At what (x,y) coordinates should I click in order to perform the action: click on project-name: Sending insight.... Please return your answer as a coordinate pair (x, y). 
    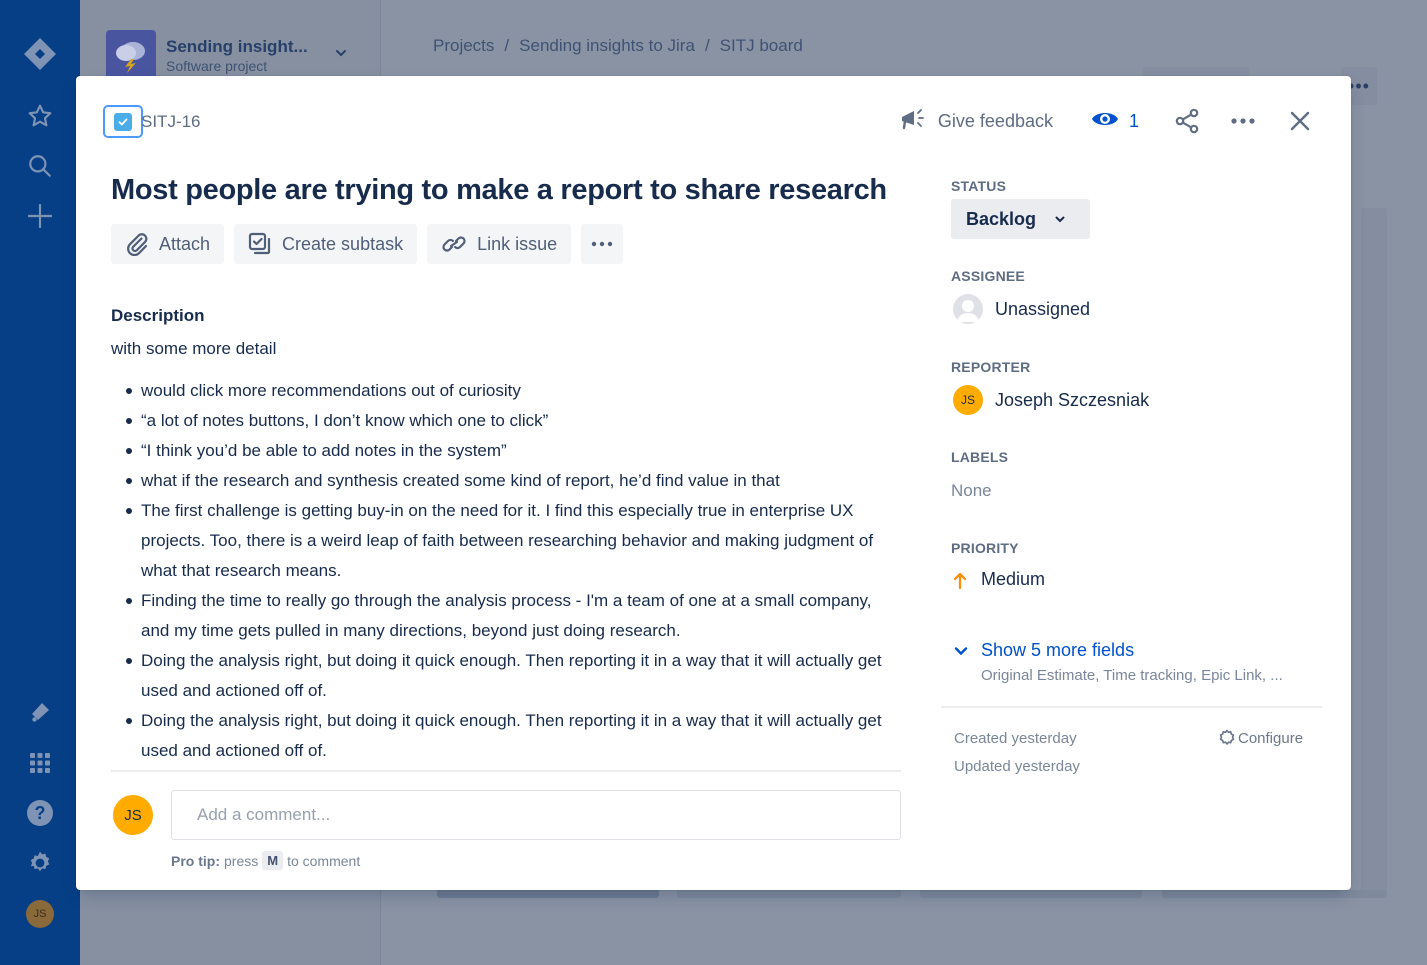
    Looking at the image, I should click on (237, 47).